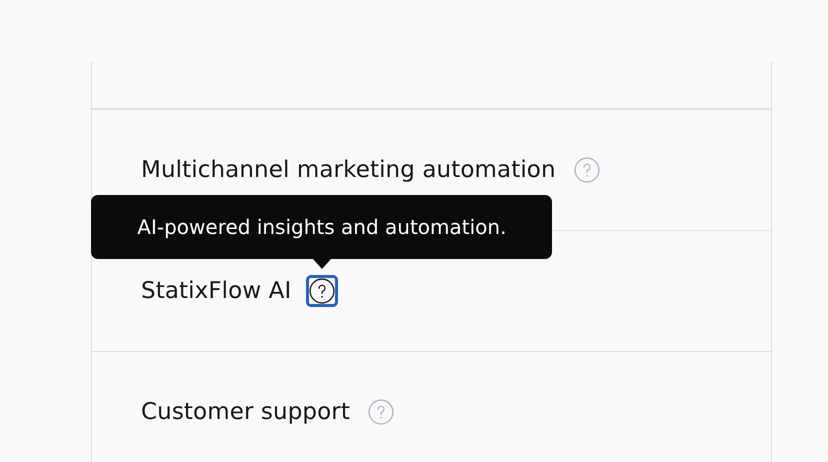 This screenshot has width=828, height=462. What do you see at coordinates (216, 291) in the screenshot?
I see `feature-label: StatixFlow AI` at bounding box center [216, 291].